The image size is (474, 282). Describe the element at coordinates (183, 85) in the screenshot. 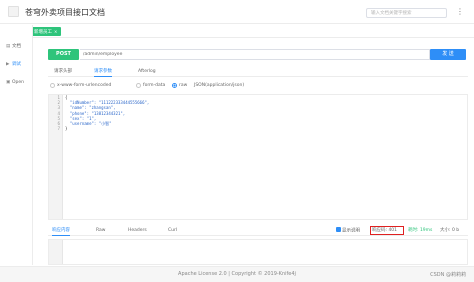

I see `radio-label: raw` at that location.